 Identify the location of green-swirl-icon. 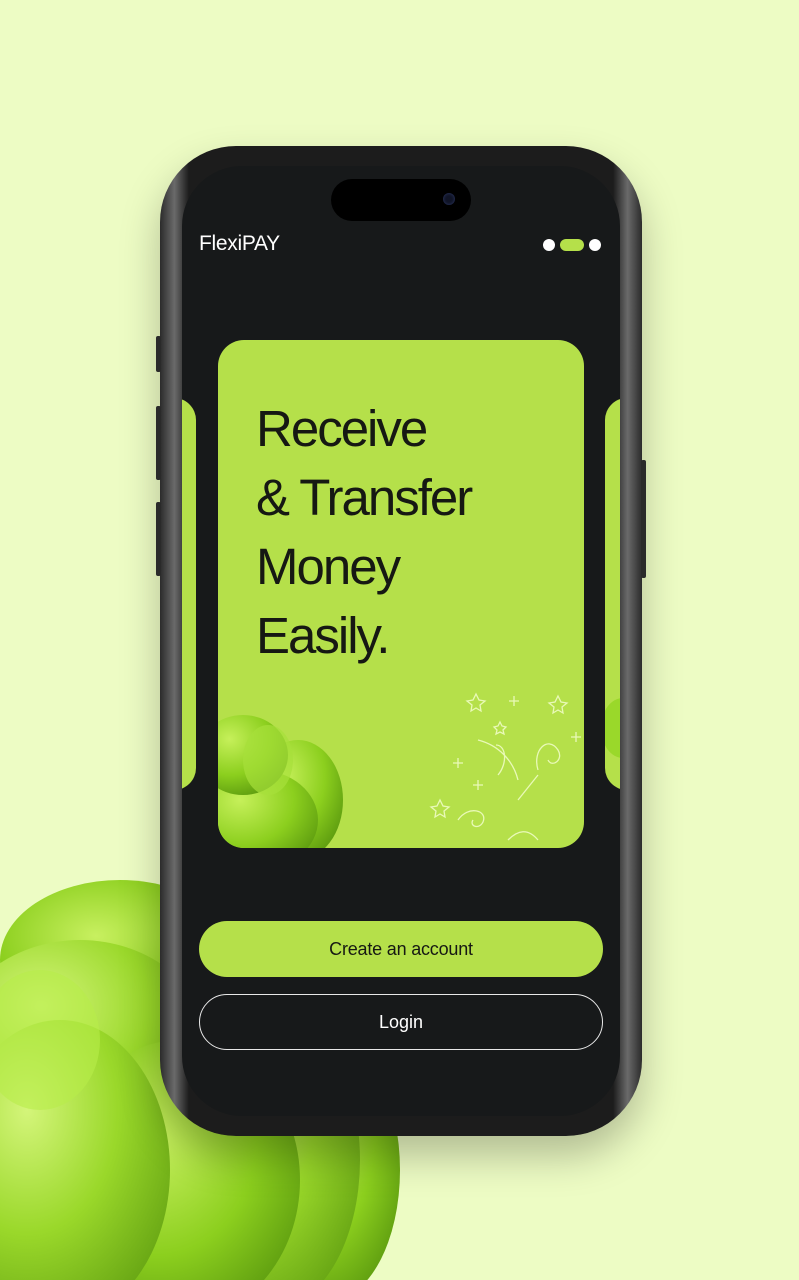
(280, 781).